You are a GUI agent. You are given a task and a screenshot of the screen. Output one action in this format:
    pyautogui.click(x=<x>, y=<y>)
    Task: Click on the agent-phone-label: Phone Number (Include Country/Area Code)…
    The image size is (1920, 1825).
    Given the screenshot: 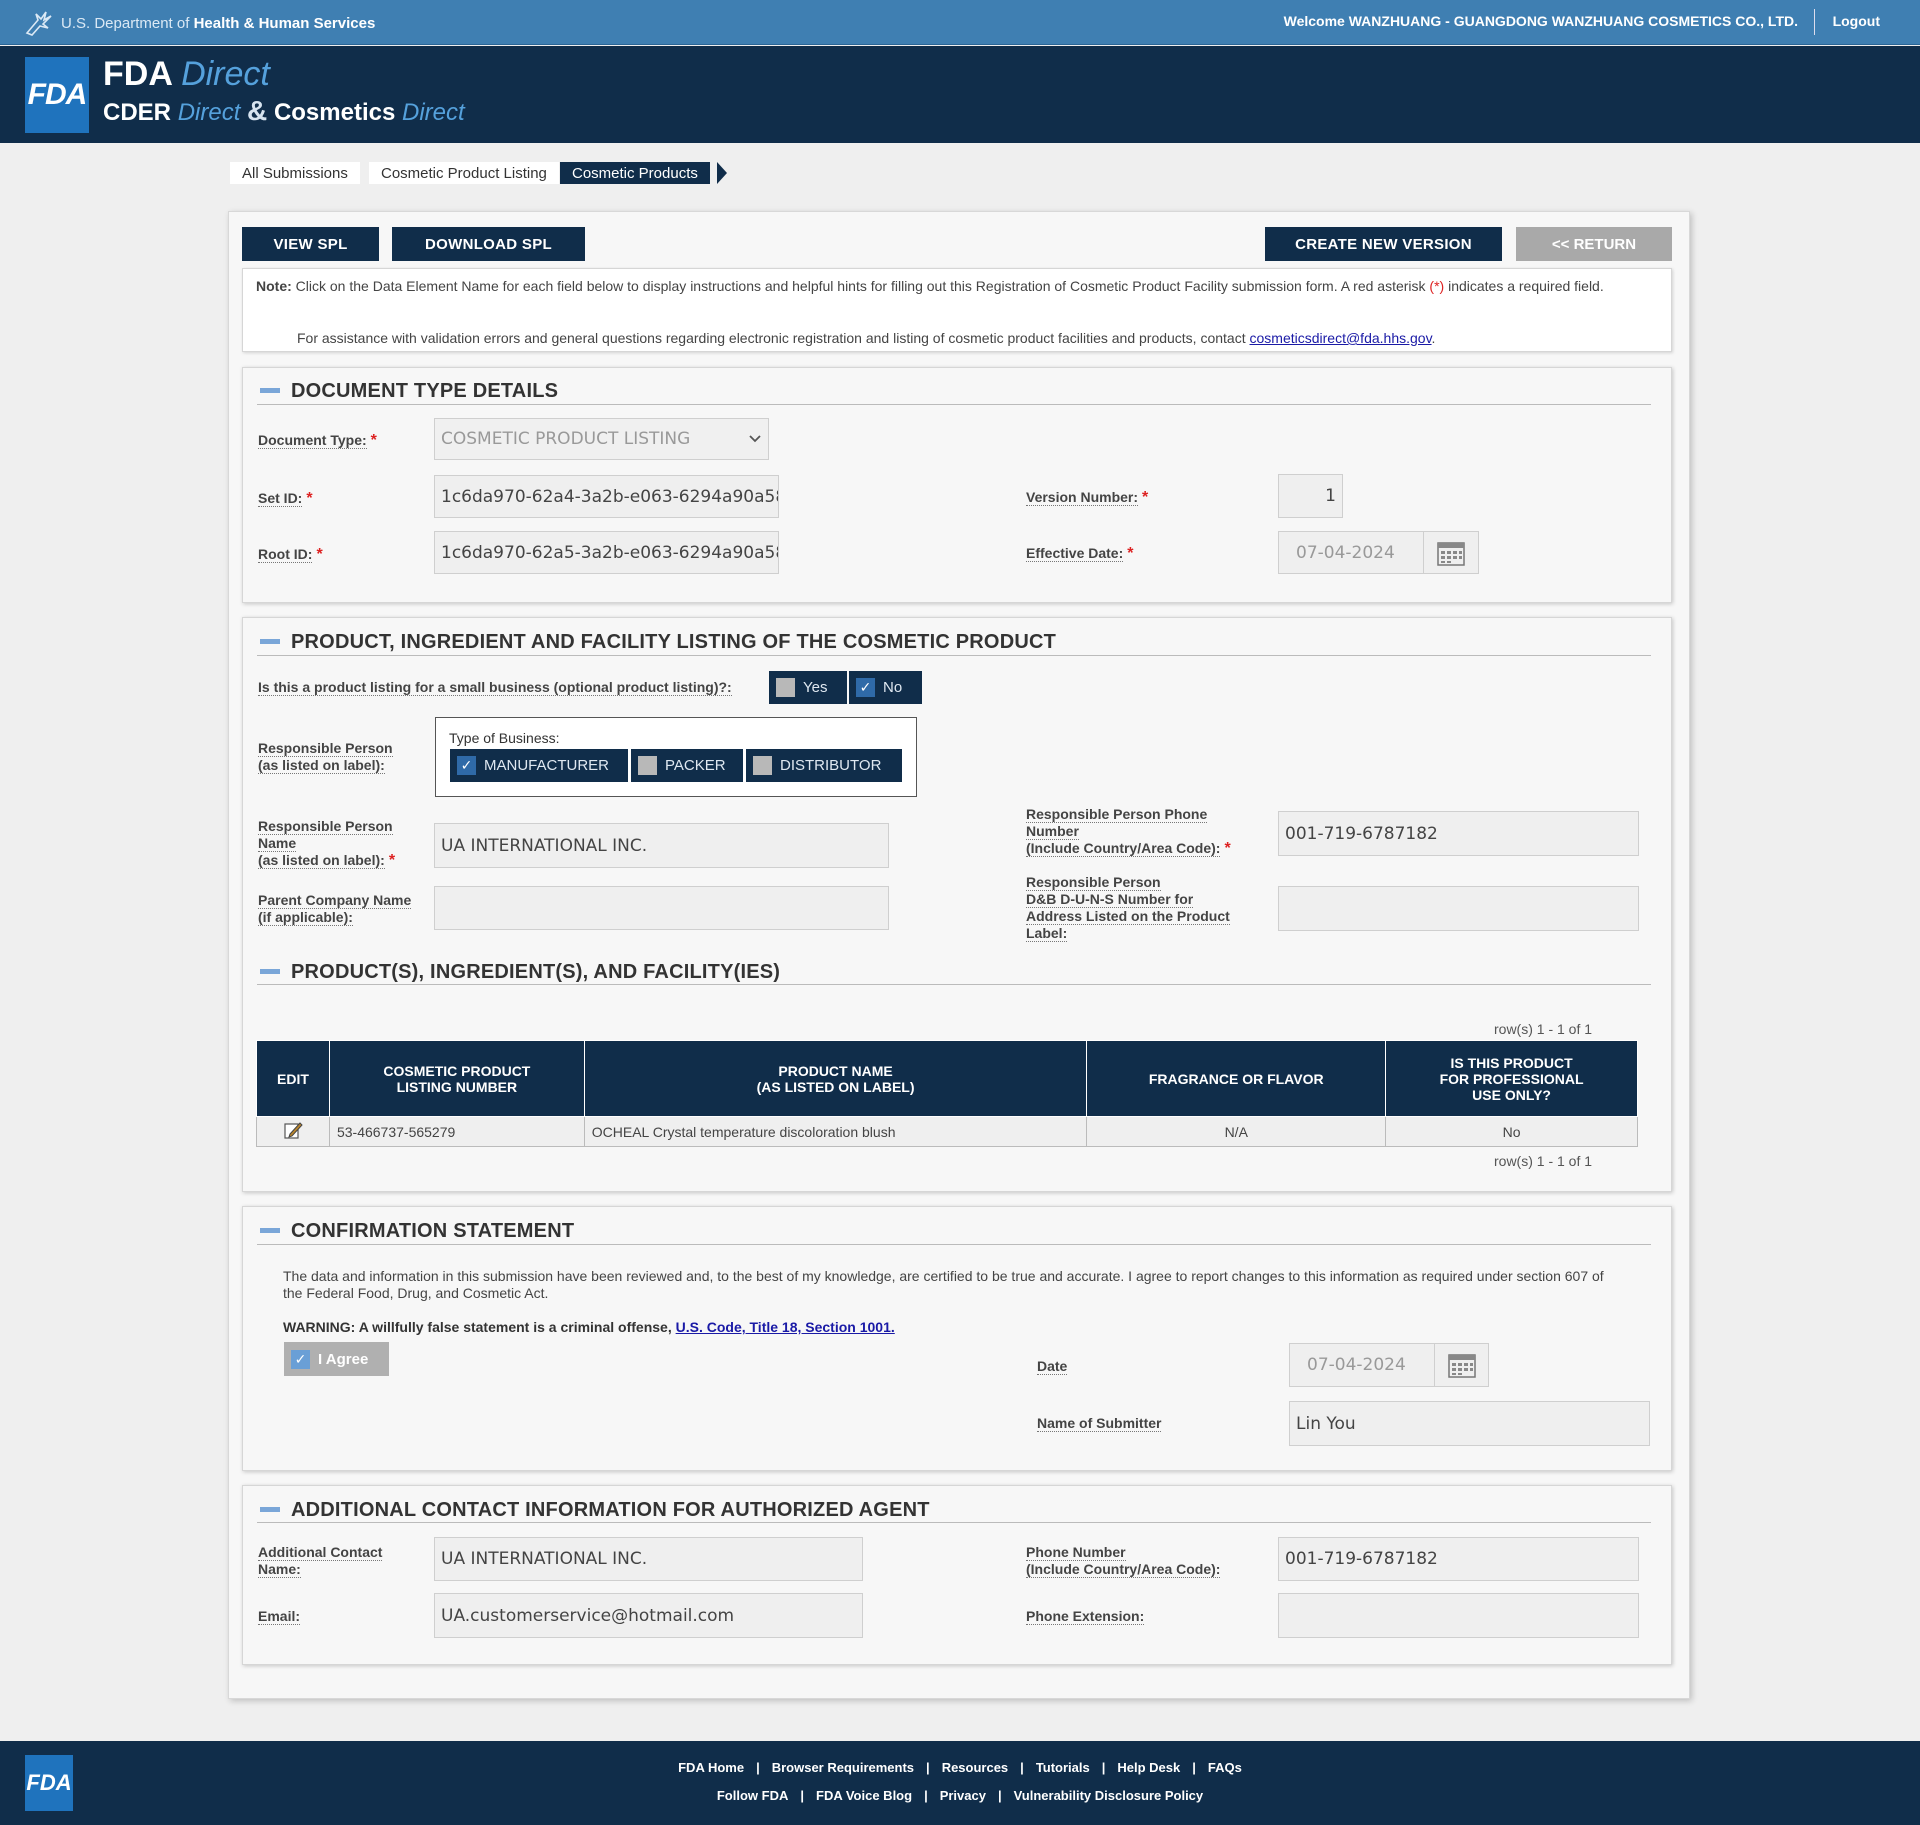 What is the action you would take?
    pyautogui.click(x=1123, y=1561)
    